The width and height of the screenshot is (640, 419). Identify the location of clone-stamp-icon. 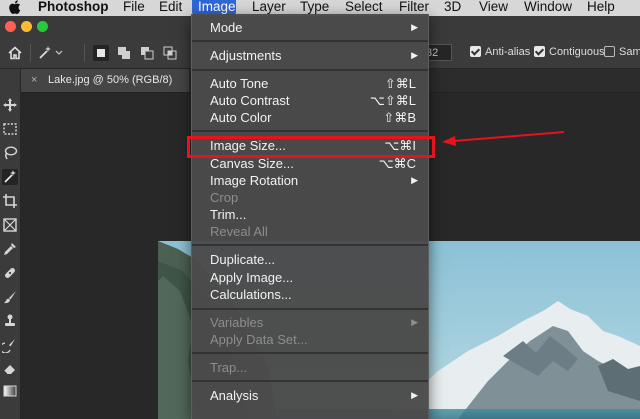
(10, 321).